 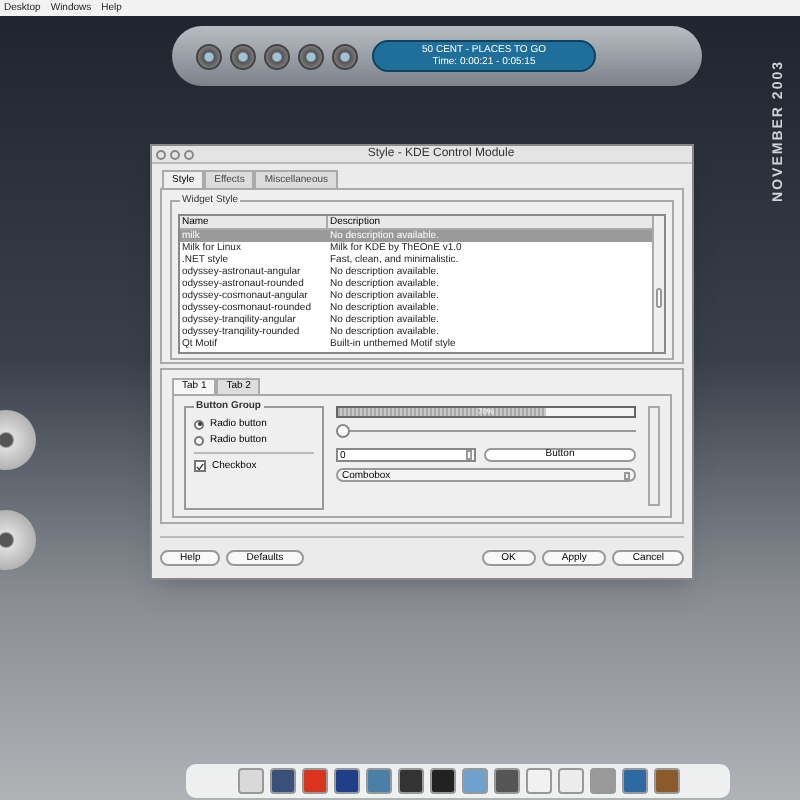 What do you see at coordinates (469, 455) in the screenshot?
I see `spin-arrows-icon` at bounding box center [469, 455].